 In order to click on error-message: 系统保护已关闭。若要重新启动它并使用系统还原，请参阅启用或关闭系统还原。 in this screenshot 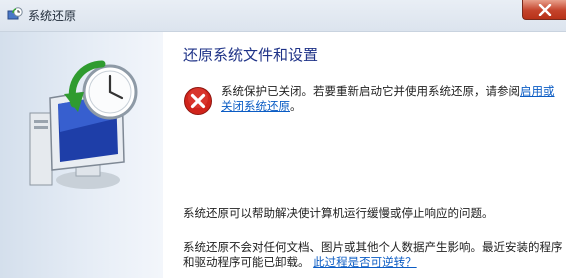, I will do `click(391, 99)`.